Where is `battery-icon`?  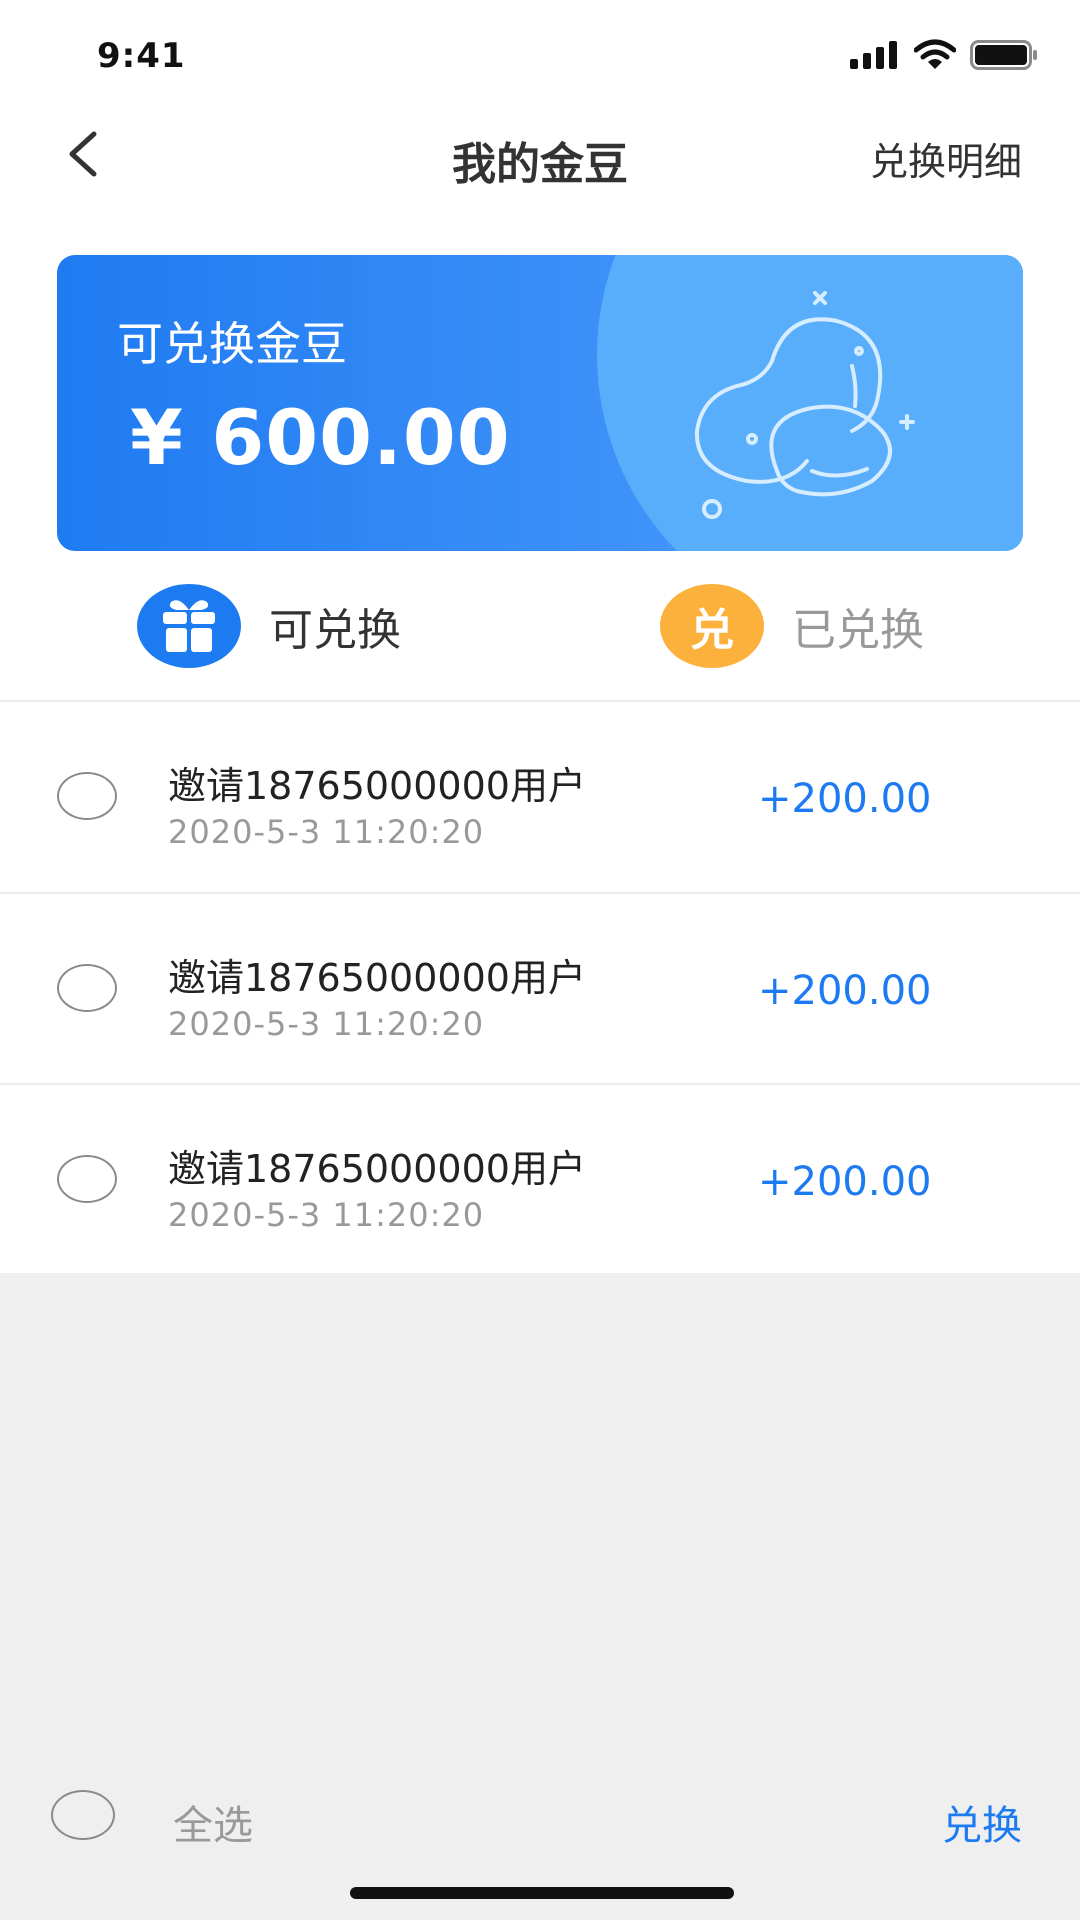
battery-icon is located at coordinates (1003, 55).